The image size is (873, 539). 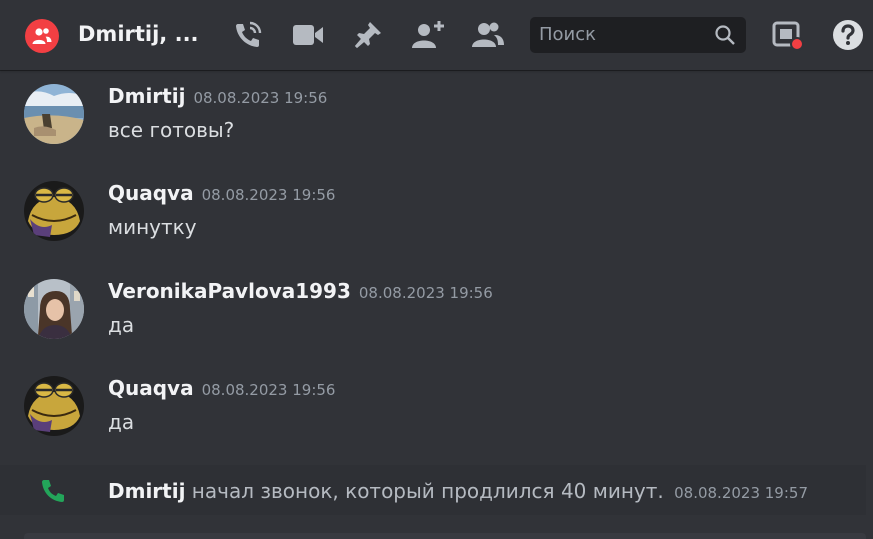 I want to click on channel-header: Dmirtij, ... Поиск, so click(x=436, y=35).